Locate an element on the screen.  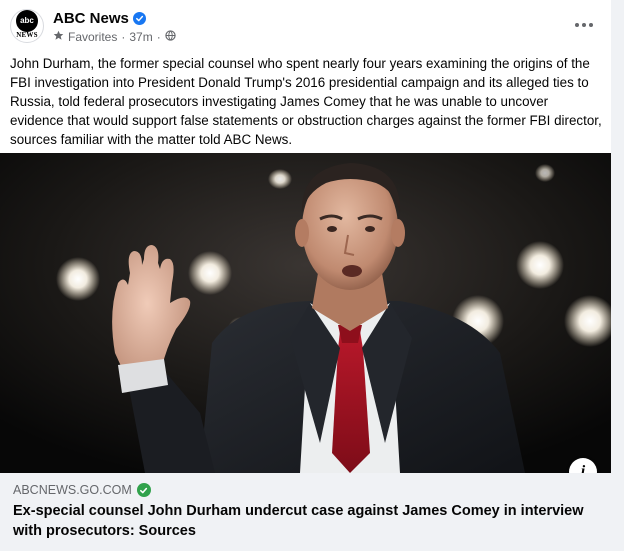
post-timestamp: 37m is located at coordinates (140, 37).